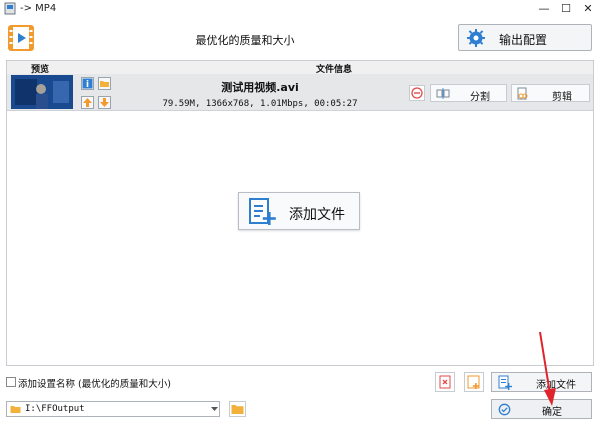  Describe the element at coordinates (94, 384) in the screenshot. I see `add-setting-name-label: 添加设置名称 (最优化的质量和大小)` at that location.